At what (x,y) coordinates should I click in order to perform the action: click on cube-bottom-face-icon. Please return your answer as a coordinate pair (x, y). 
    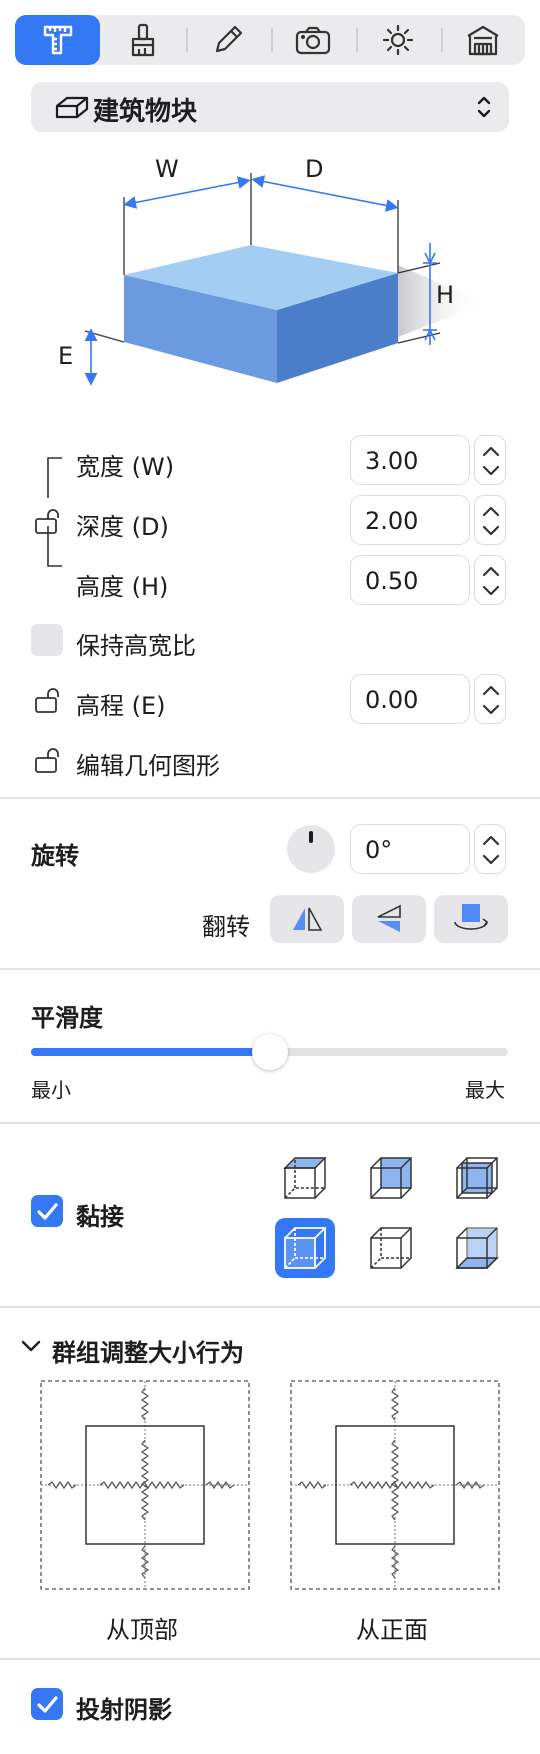
    Looking at the image, I should click on (477, 1248).